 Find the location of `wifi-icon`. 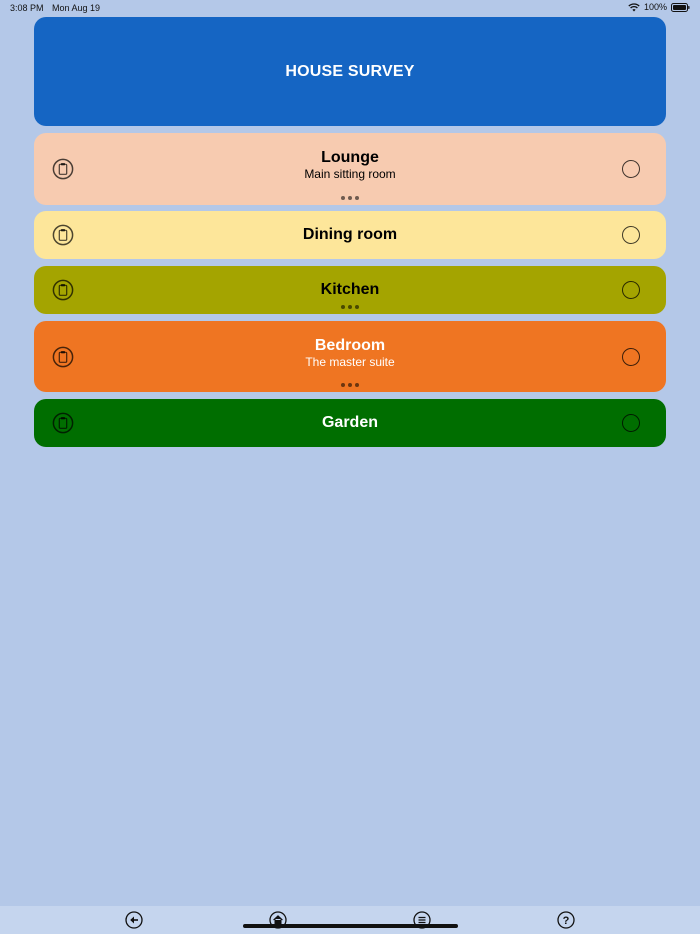

wifi-icon is located at coordinates (634, 7).